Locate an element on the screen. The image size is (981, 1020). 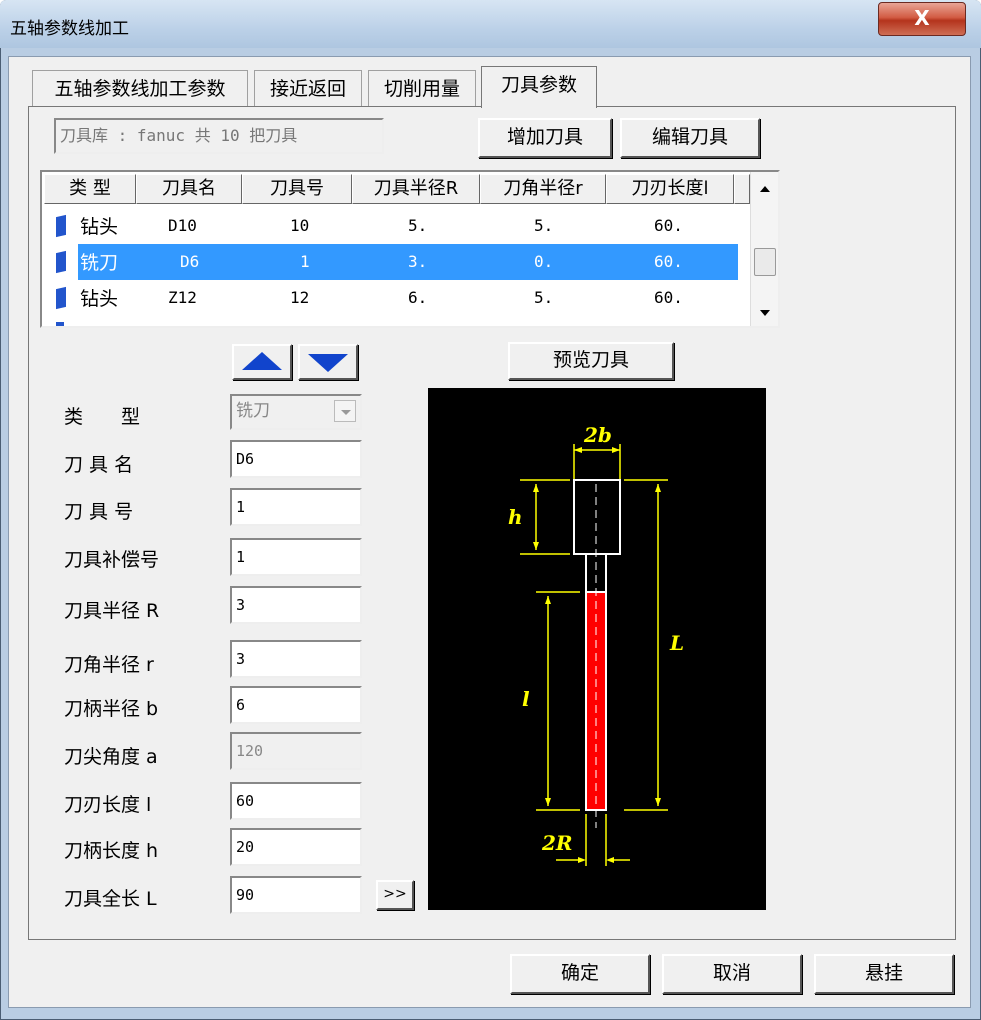
cancel-button: 取消 is located at coordinates (732, 974).